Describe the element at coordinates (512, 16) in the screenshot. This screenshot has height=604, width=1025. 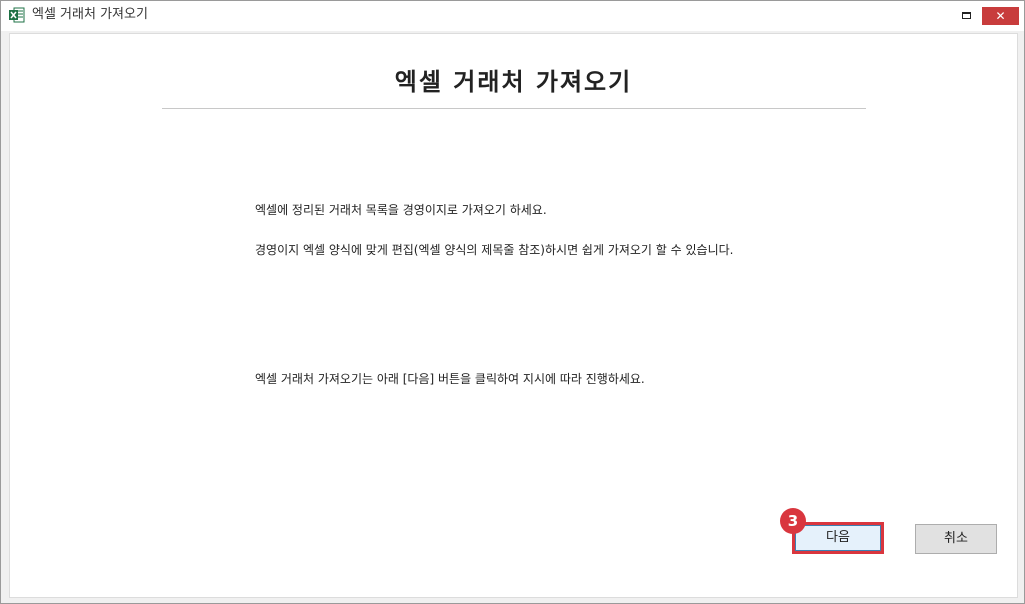
I see `title-bar: 엑셀 거래처 가져오기 ✕` at that location.